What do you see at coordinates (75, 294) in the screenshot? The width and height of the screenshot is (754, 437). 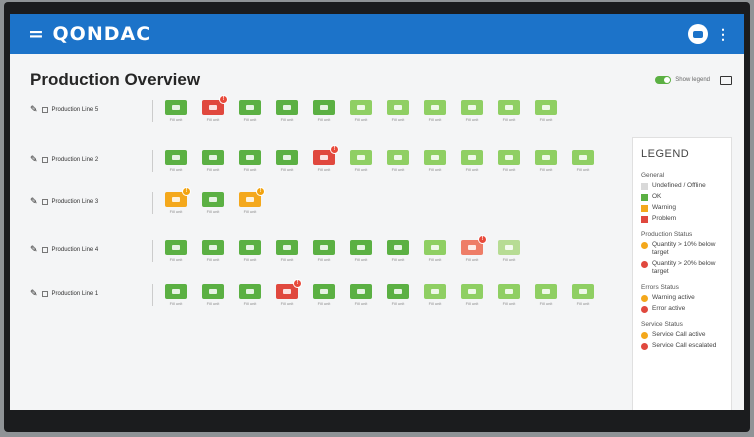 I see `production-line-label: Production Line 1` at bounding box center [75, 294].